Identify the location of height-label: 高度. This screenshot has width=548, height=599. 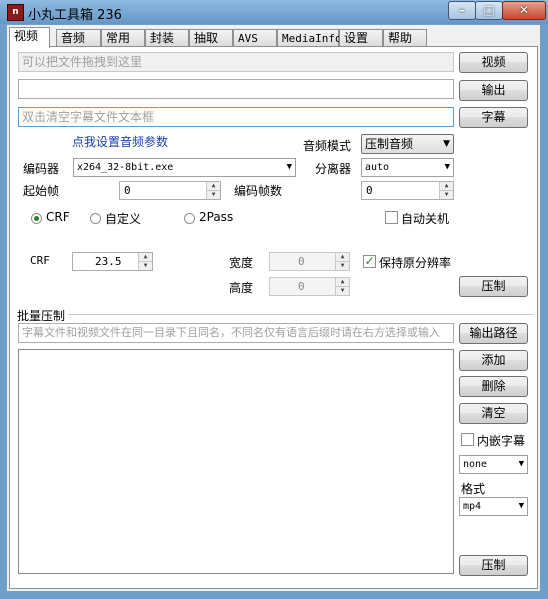
(241, 288).